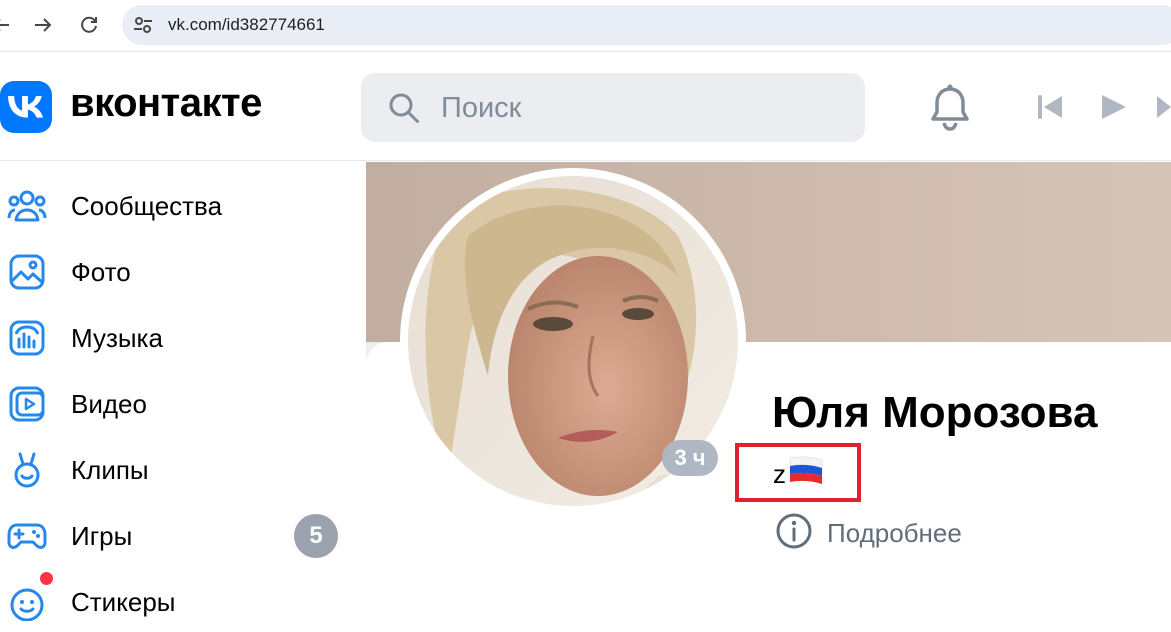  What do you see at coordinates (27, 536) in the screenshot?
I see `games-icon` at bounding box center [27, 536].